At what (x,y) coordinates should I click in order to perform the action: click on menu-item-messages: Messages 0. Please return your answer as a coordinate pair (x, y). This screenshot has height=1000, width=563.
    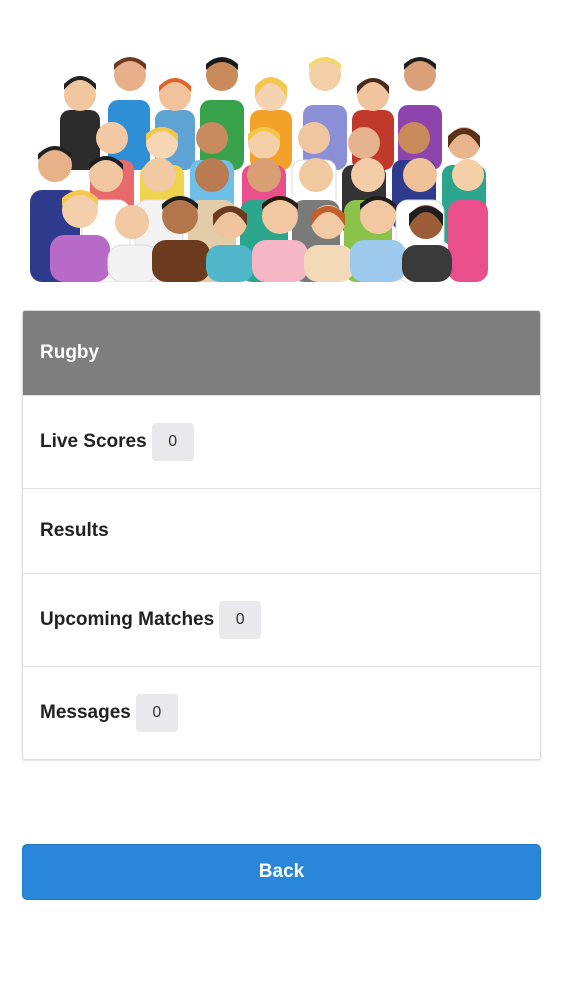
    Looking at the image, I should click on (281, 712).